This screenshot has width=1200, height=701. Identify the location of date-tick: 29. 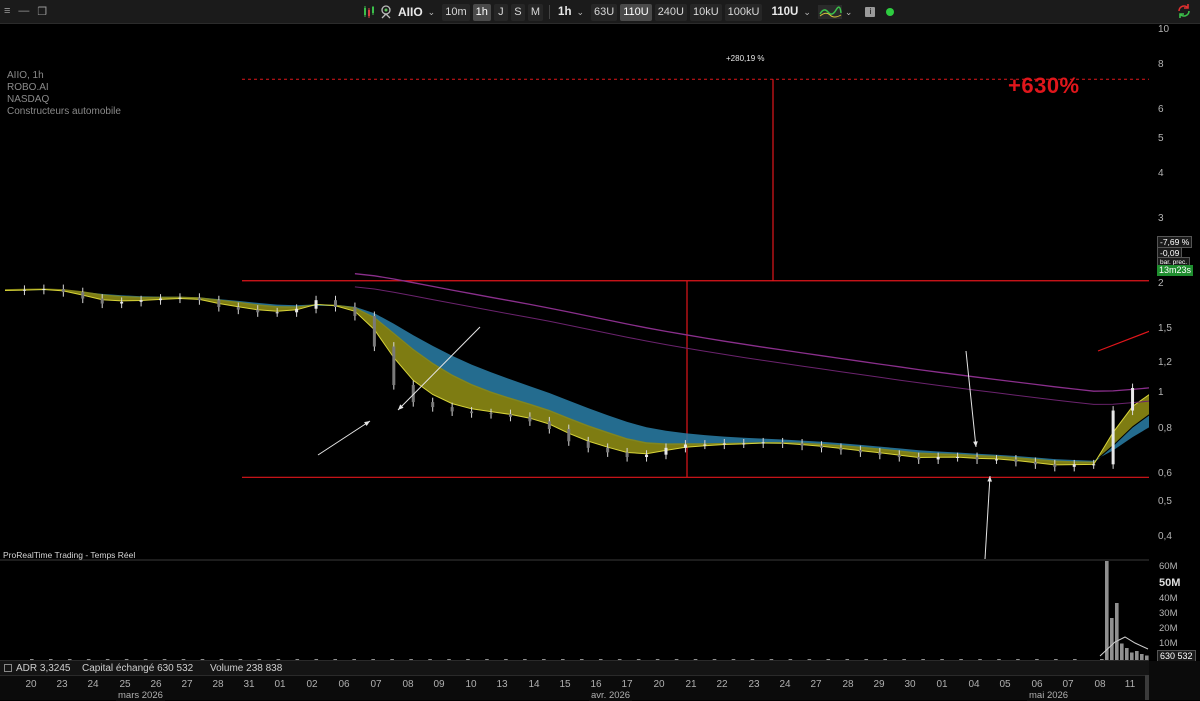
(879, 684).